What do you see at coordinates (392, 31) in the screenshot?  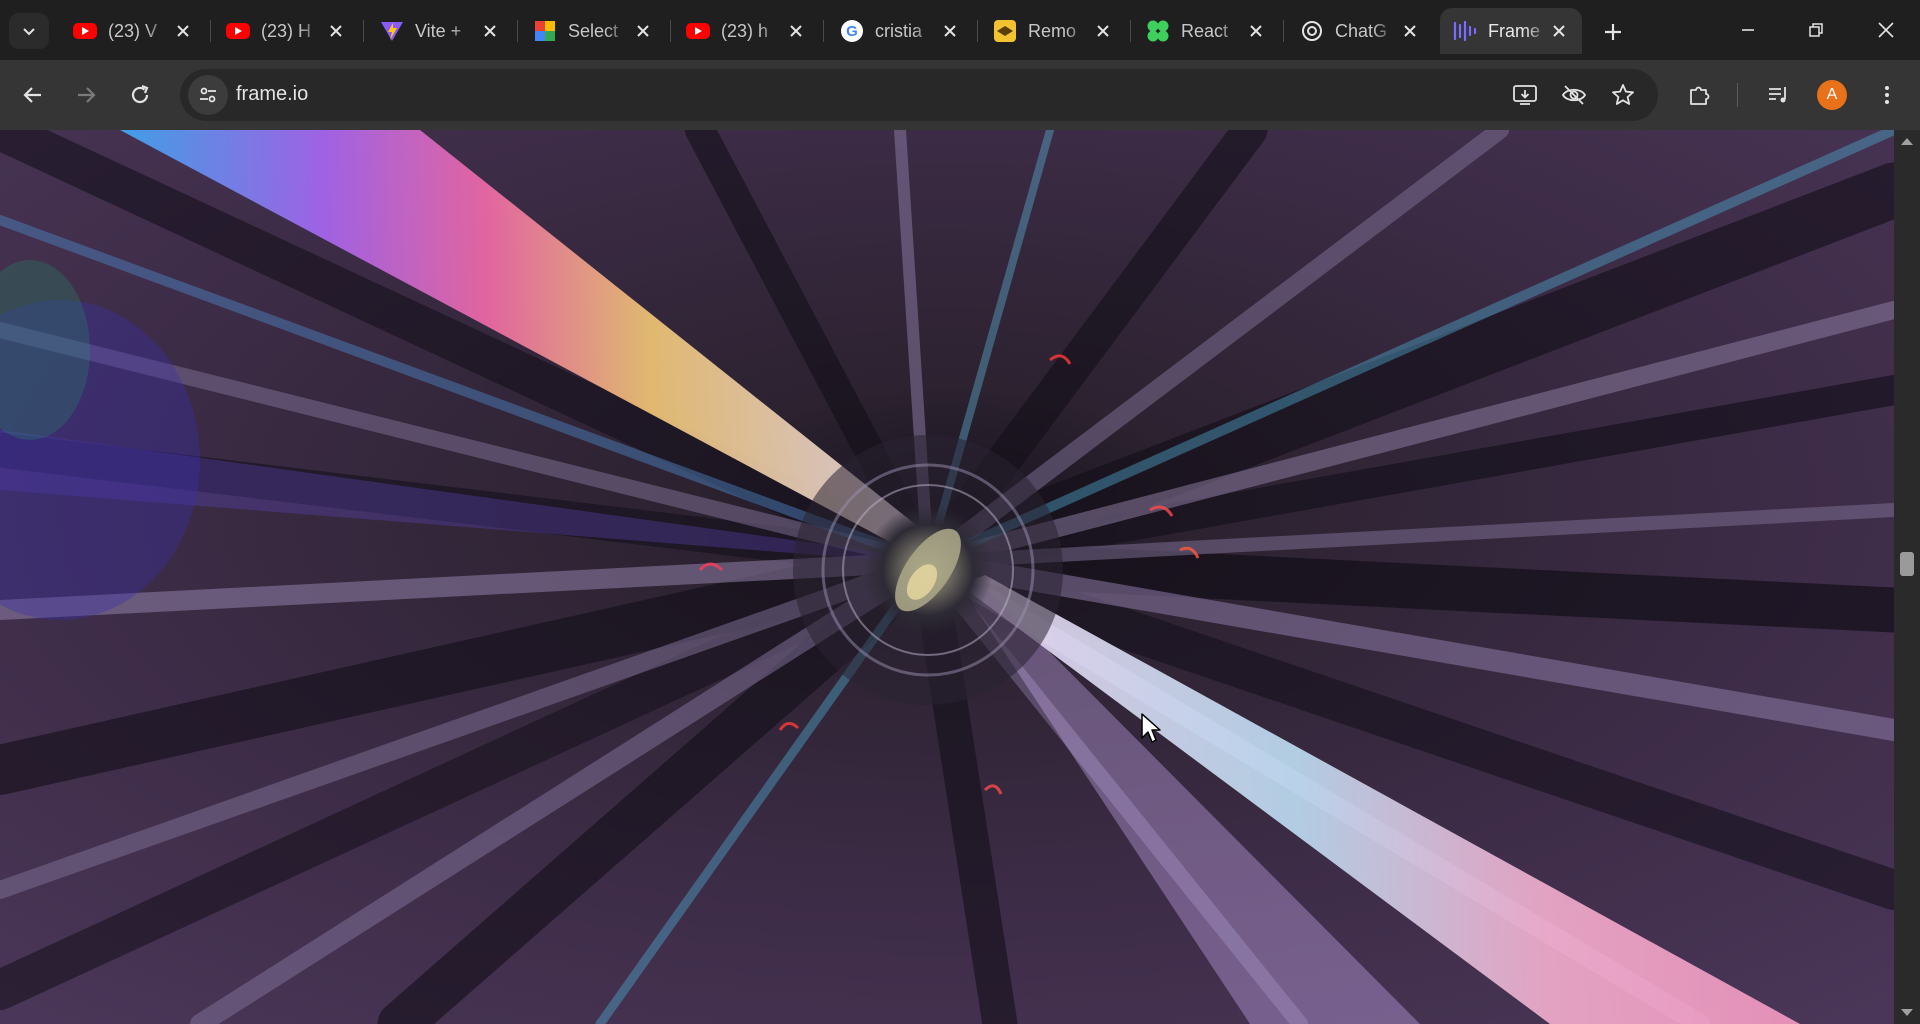 I see `vite-icon` at bounding box center [392, 31].